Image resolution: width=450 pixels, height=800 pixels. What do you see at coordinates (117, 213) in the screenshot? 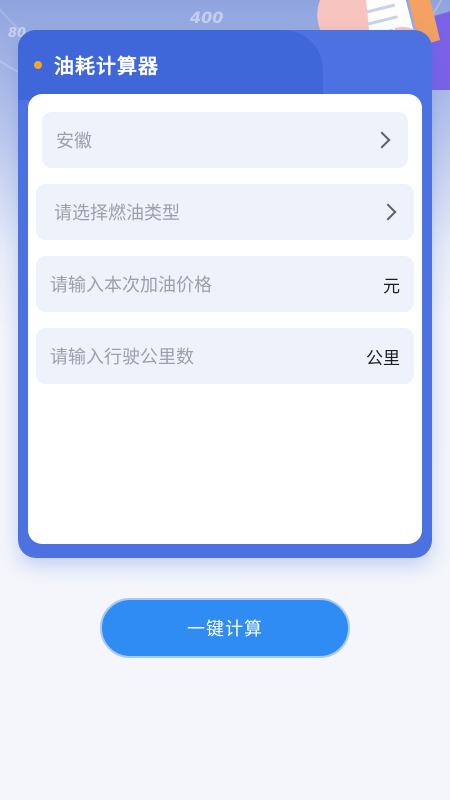
I see `fuel-type-placeholder: 请选择燃油类型` at bounding box center [117, 213].